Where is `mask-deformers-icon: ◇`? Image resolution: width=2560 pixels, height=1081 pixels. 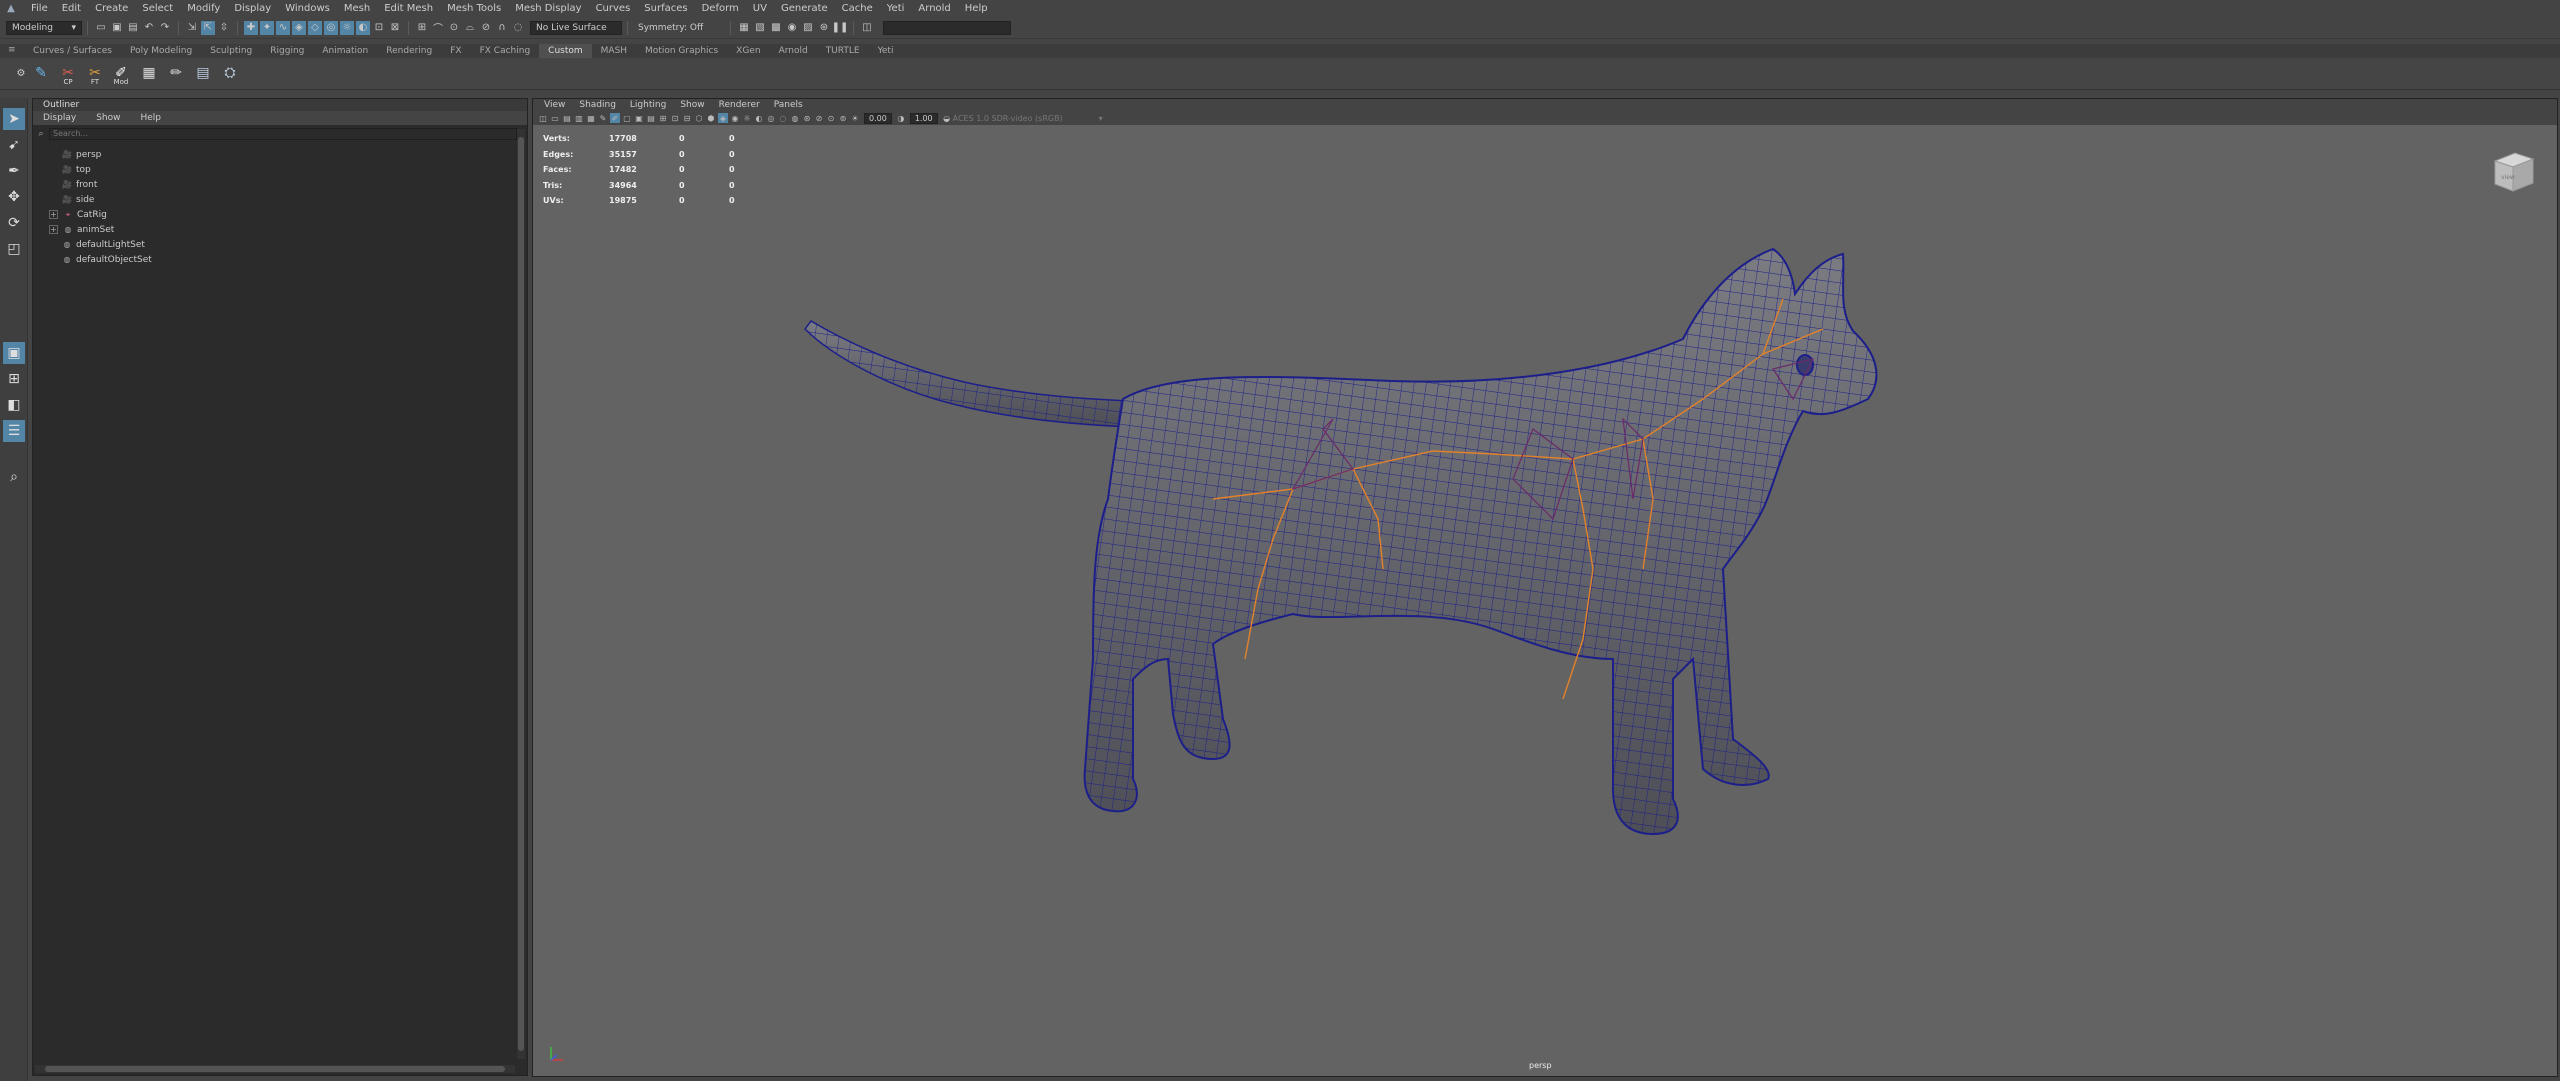
mask-deformers-icon: ◇ is located at coordinates (315, 27).